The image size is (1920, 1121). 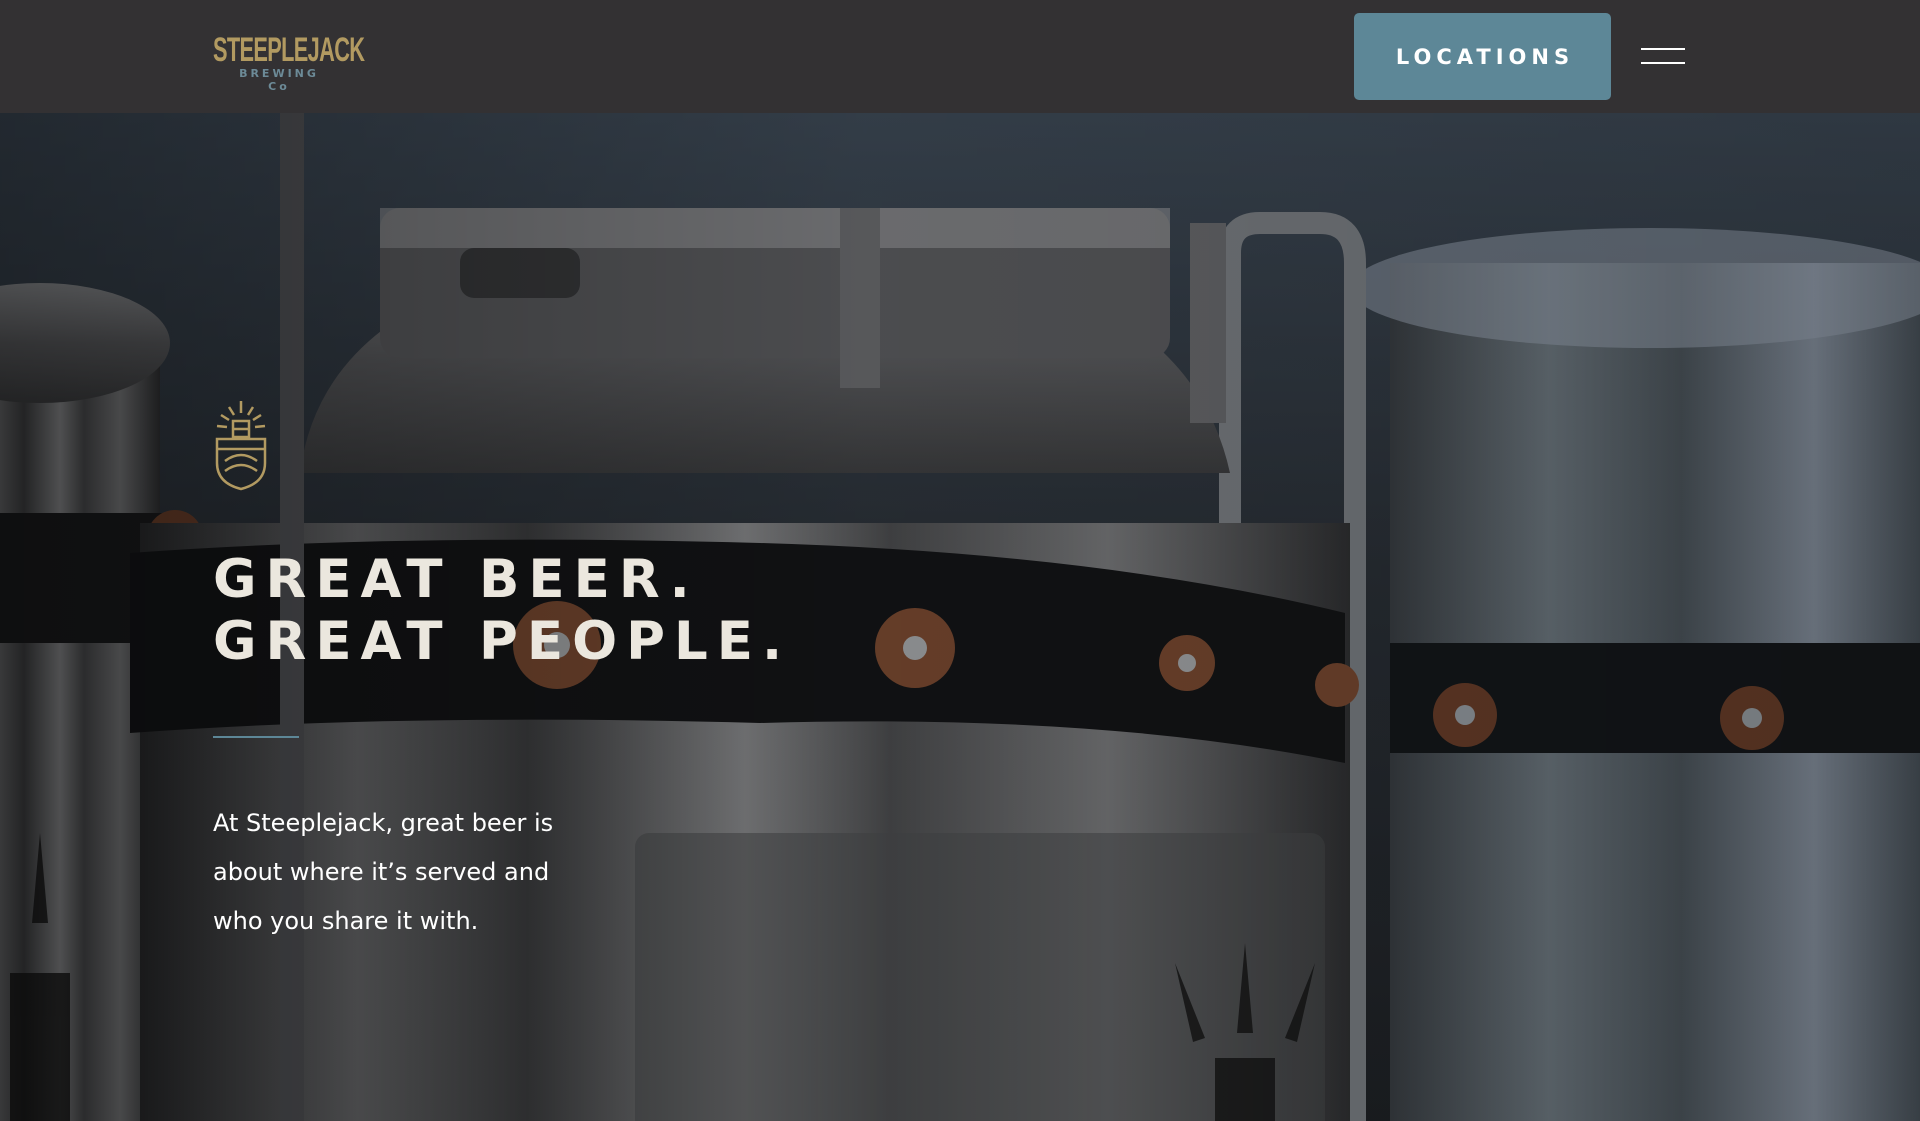 I want to click on logo-wordmark: STEEPLEJACK, so click(x=289, y=50).